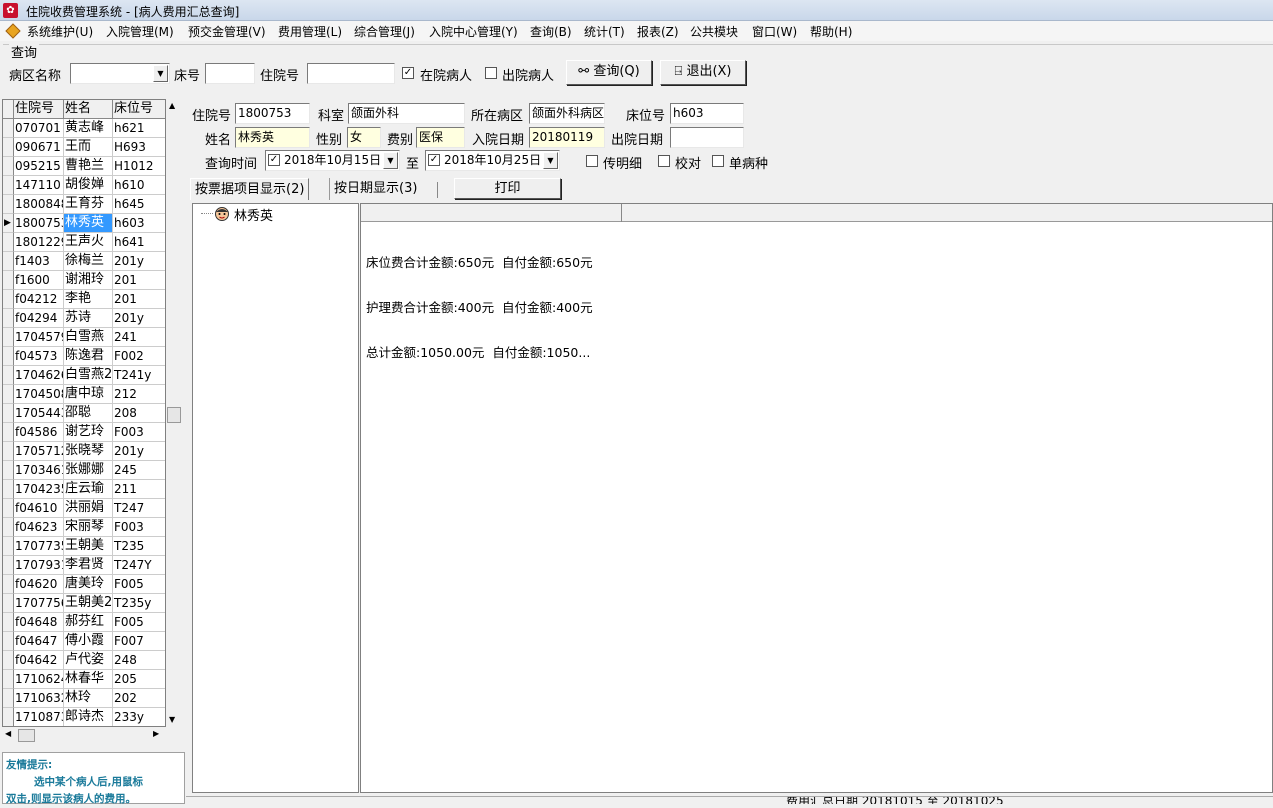  What do you see at coordinates (13, 31) in the screenshot?
I see `diamond-menu-icon` at bounding box center [13, 31].